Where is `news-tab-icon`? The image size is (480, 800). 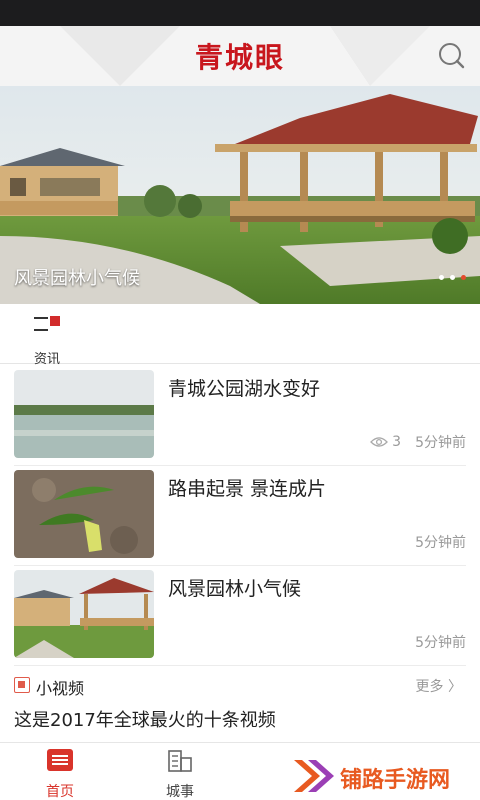 news-tab-icon is located at coordinates (47, 323).